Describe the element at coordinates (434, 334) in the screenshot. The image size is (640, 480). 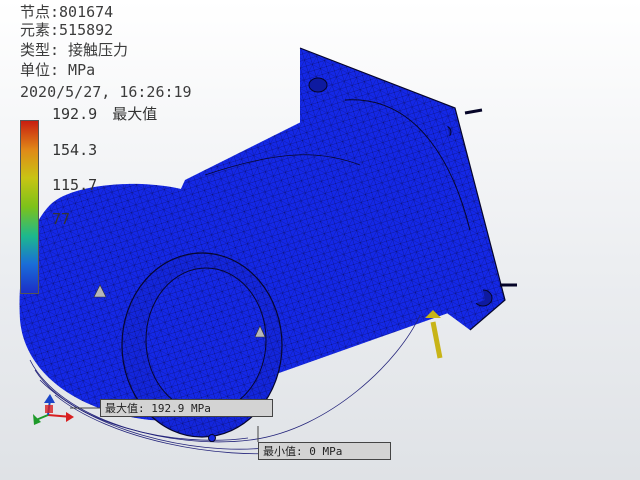
I see `load-arrow-icon` at that location.